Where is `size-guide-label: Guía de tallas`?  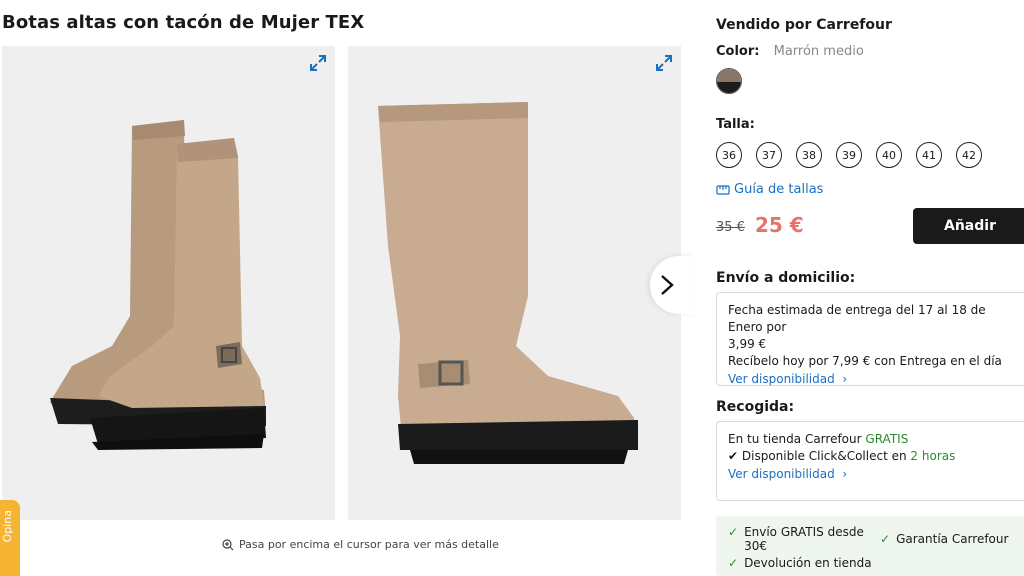
size-guide-label: Guía de tallas is located at coordinates (779, 189).